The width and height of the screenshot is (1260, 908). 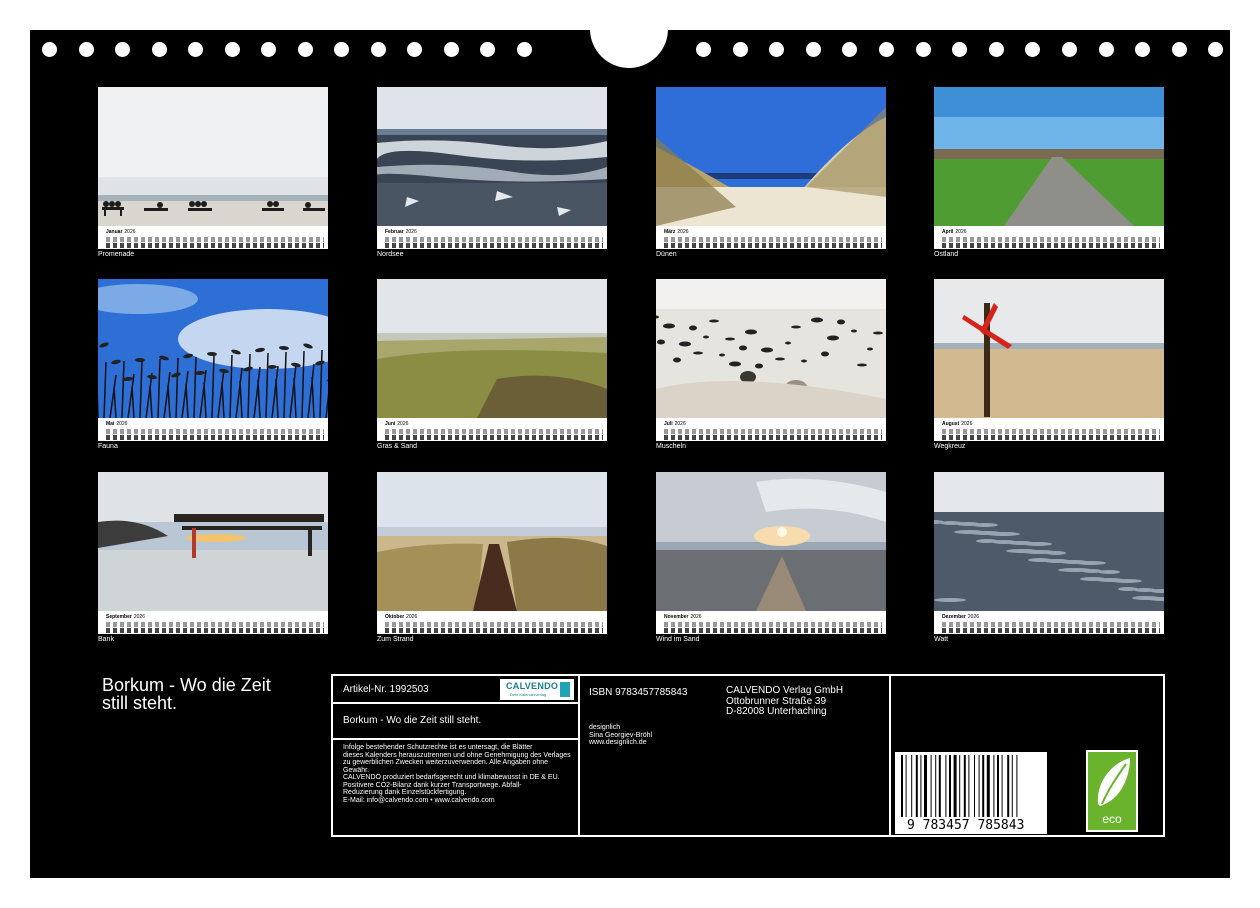 I want to click on calendar-subtitle: Borkum - Wo die Zeit still steht., so click(x=412, y=720).